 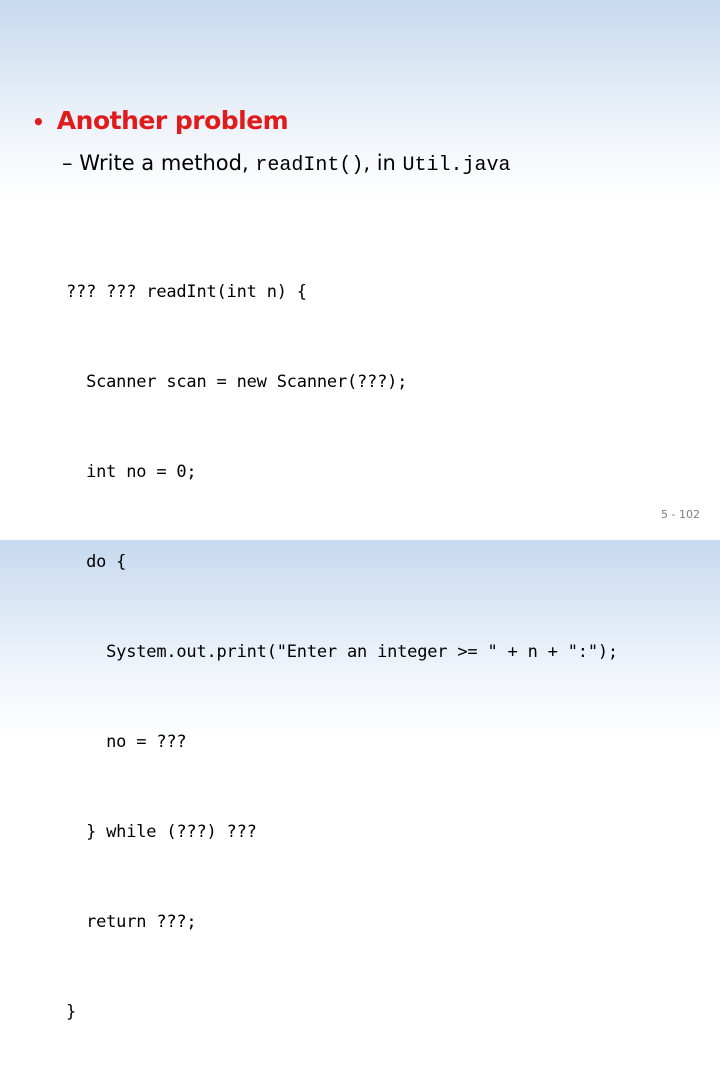 What do you see at coordinates (161, 832) in the screenshot?
I see `code-line: } while (???) ???` at bounding box center [161, 832].